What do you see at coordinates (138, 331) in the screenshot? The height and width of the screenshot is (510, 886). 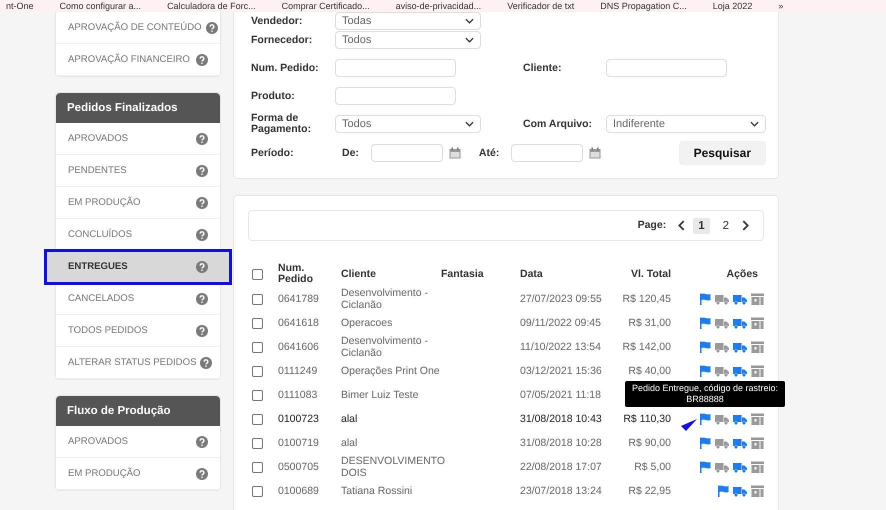 I see `sidebar-item: TODOS PEDIDOS` at bounding box center [138, 331].